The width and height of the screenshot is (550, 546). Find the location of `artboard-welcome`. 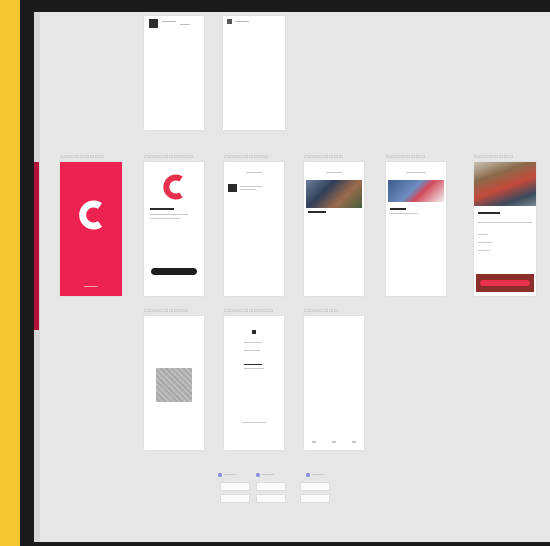

artboard-welcome is located at coordinates (174, 229).